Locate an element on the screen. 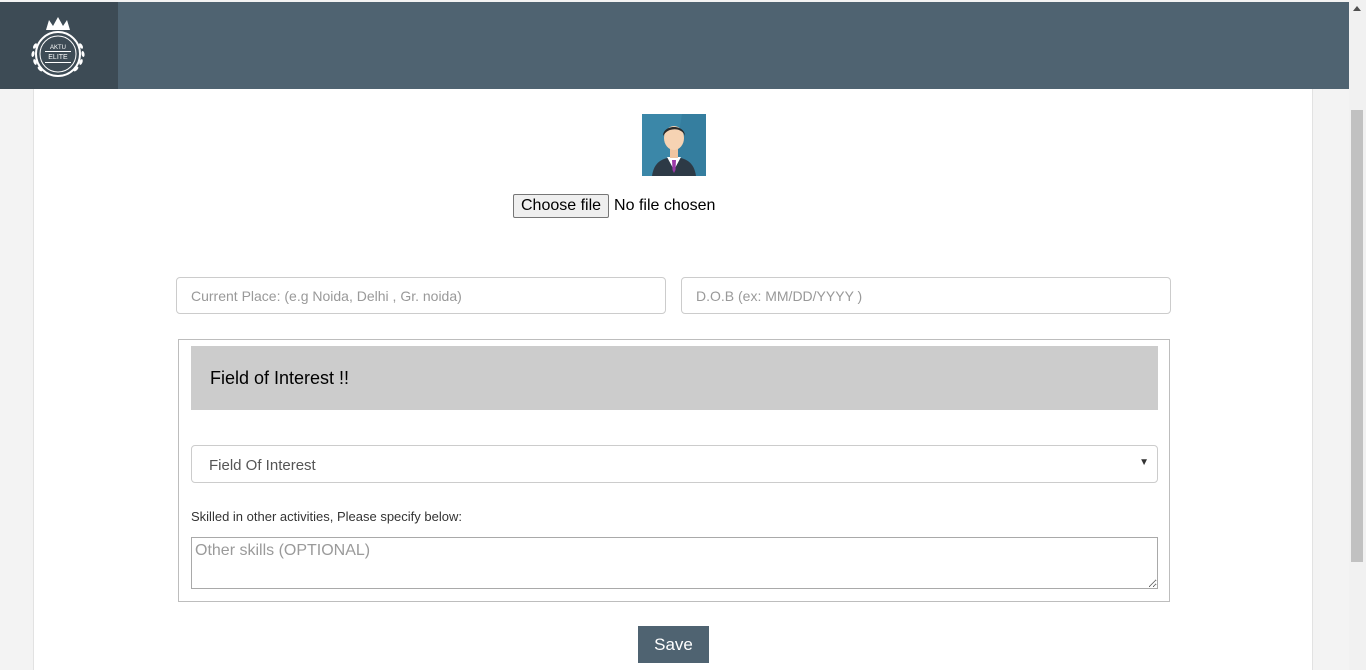 This screenshot has width=1366, height=670. svg-text: AKTU is located at coordinates (58, 48).